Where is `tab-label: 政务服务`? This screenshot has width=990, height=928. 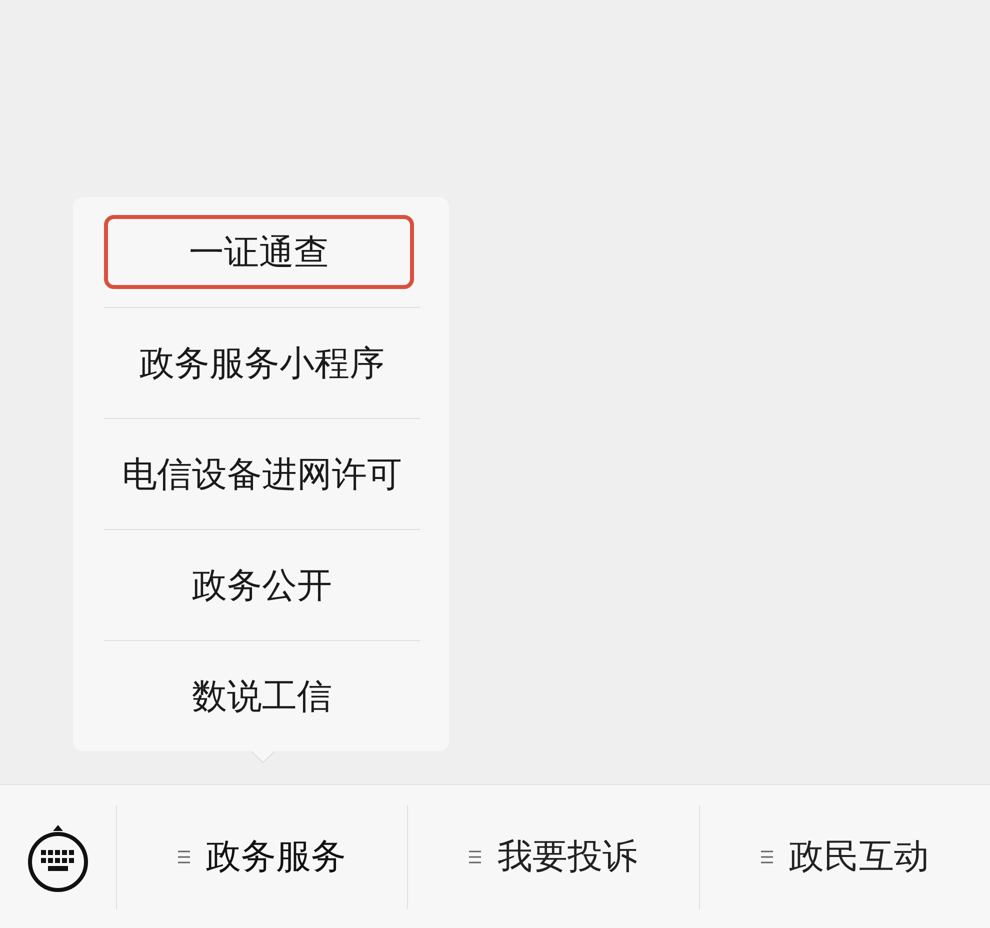
tab-label: 政务服务 is located at coordinates (276, 857).